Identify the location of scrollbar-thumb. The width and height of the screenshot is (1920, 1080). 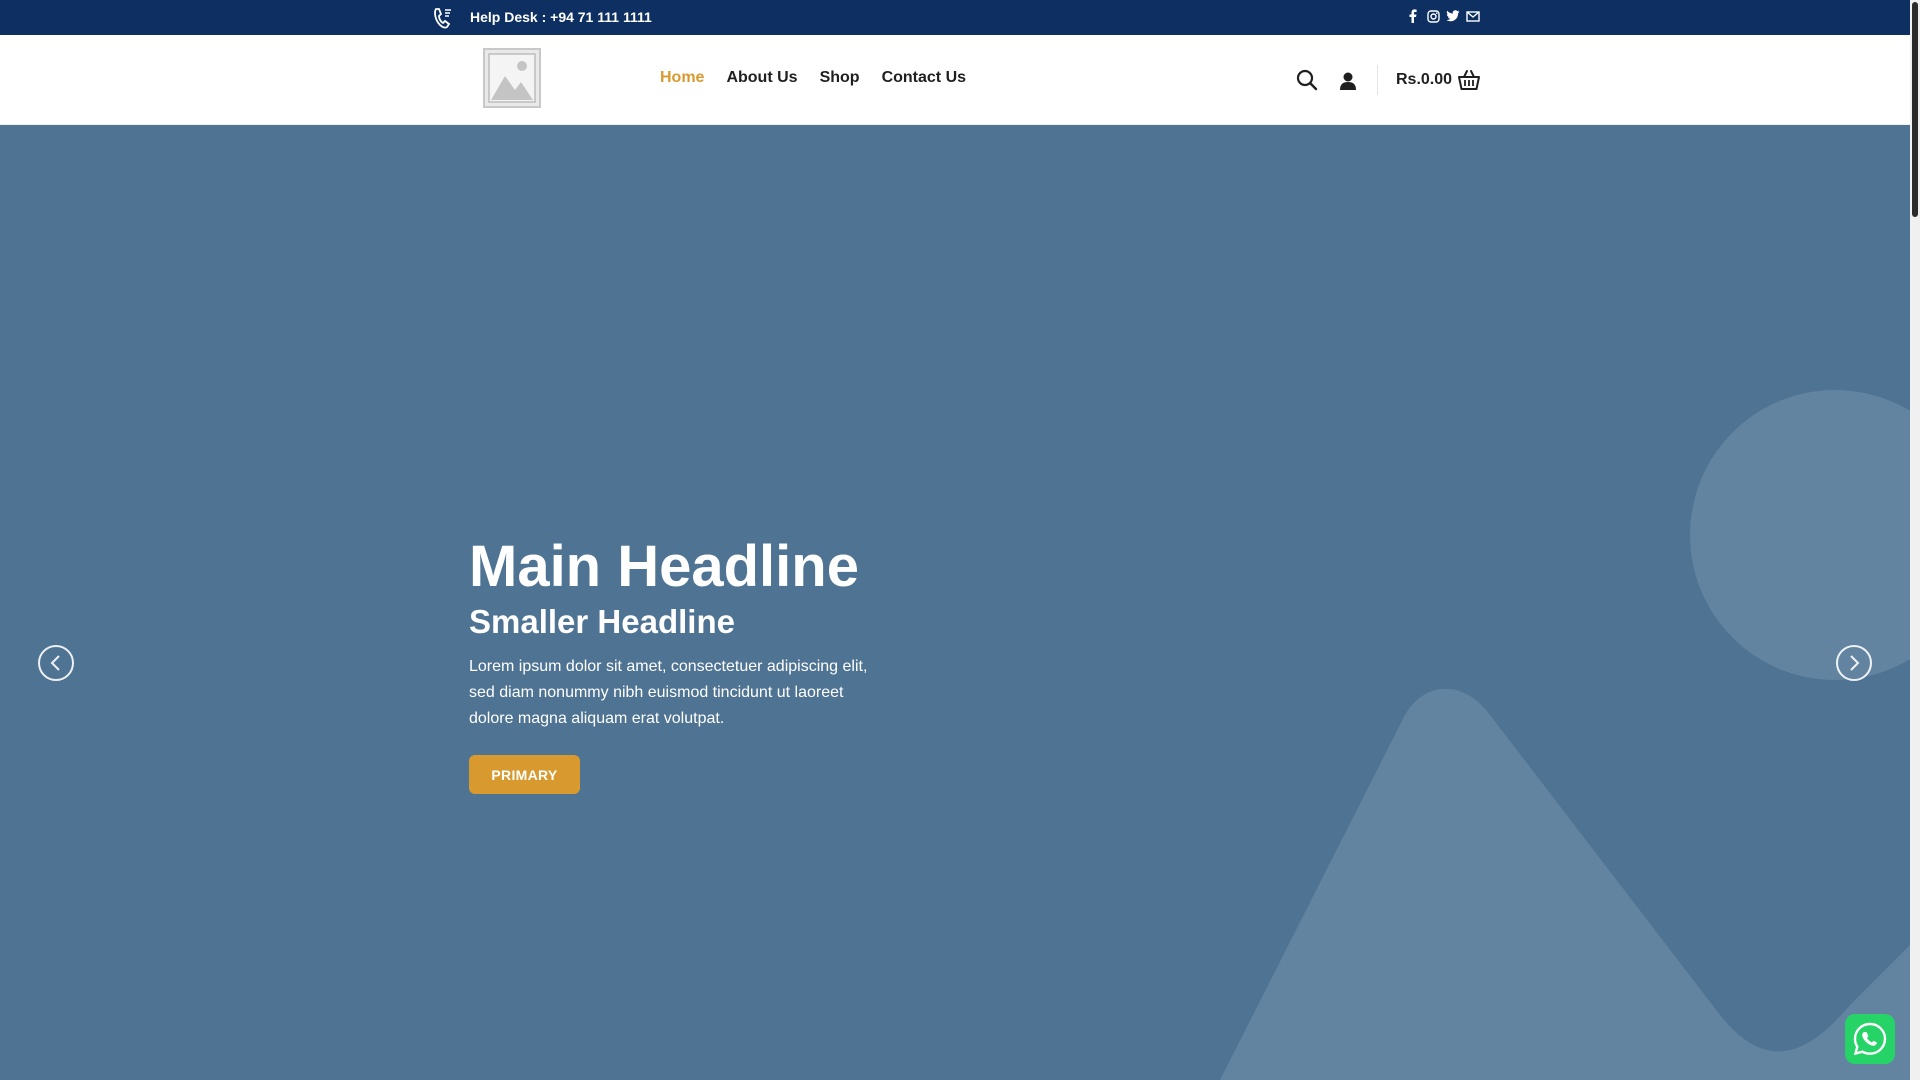
(1915, 109).